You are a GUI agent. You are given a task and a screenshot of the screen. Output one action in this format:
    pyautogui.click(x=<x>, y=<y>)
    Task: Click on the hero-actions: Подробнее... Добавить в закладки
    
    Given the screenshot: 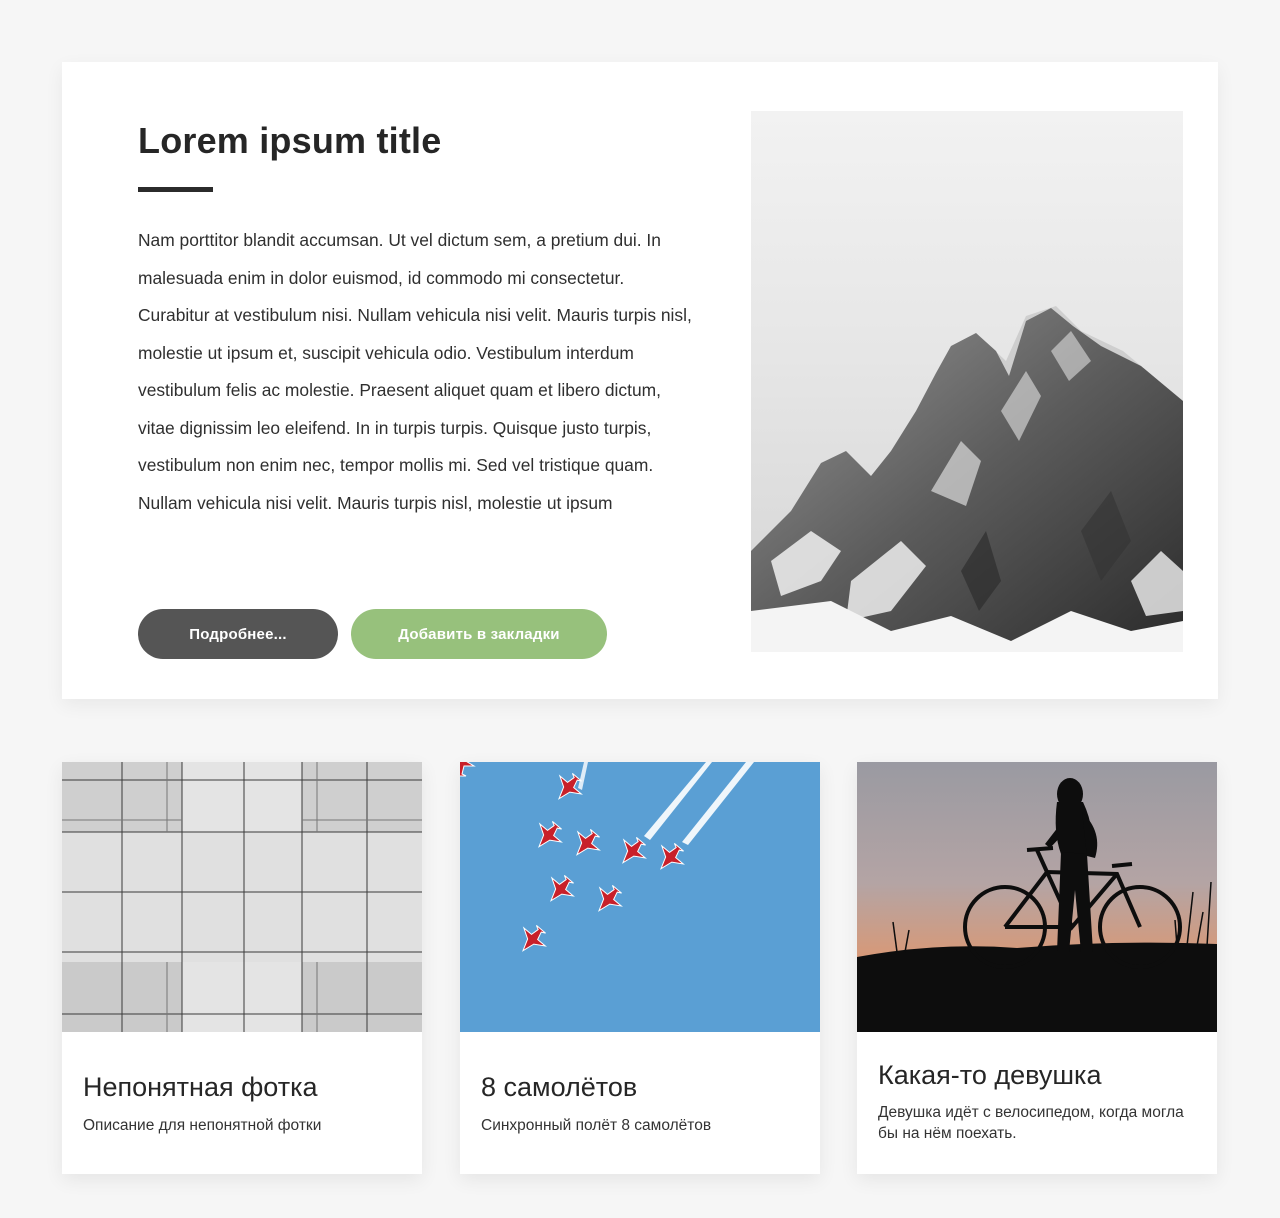 What is the action you would take?
    pyautogui.click(x=372, y=634)
    